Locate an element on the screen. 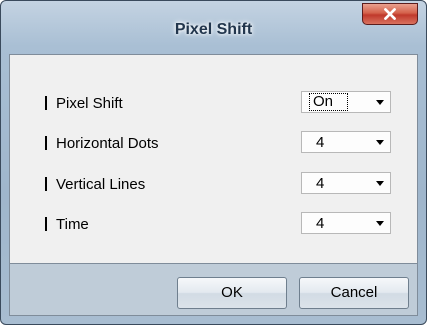 The width and height of the screenshot is (427, 325). horizontal-dots-value: 4 is located at coordinates (320, 142).